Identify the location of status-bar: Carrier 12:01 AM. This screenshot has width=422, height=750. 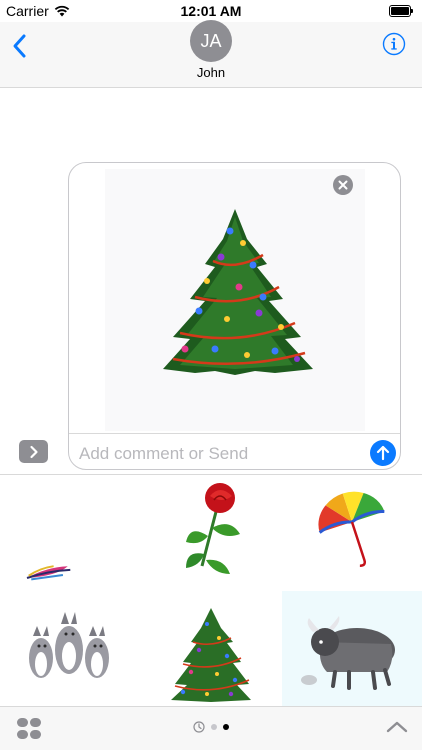
(211, 11).